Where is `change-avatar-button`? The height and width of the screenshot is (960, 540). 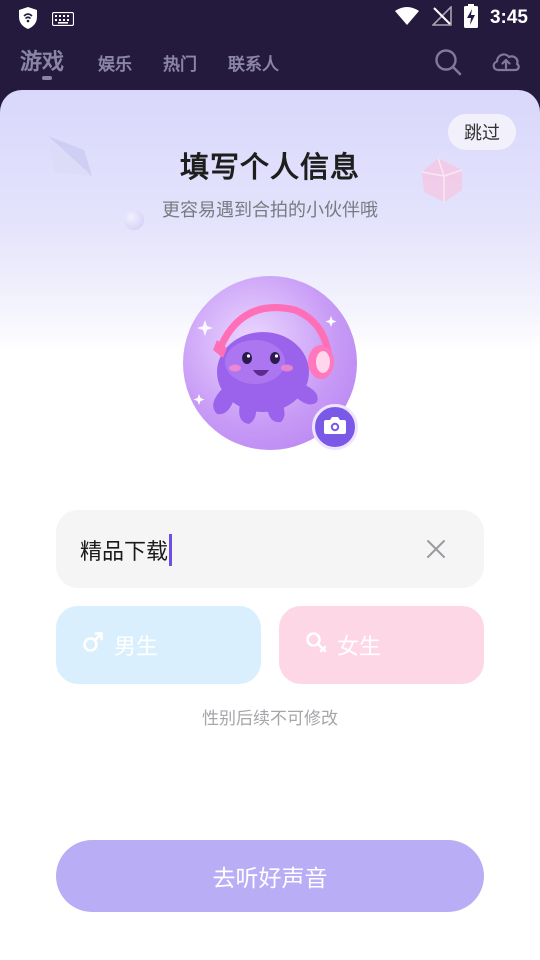 change-avatar-button is located at coordinates (335, 427).